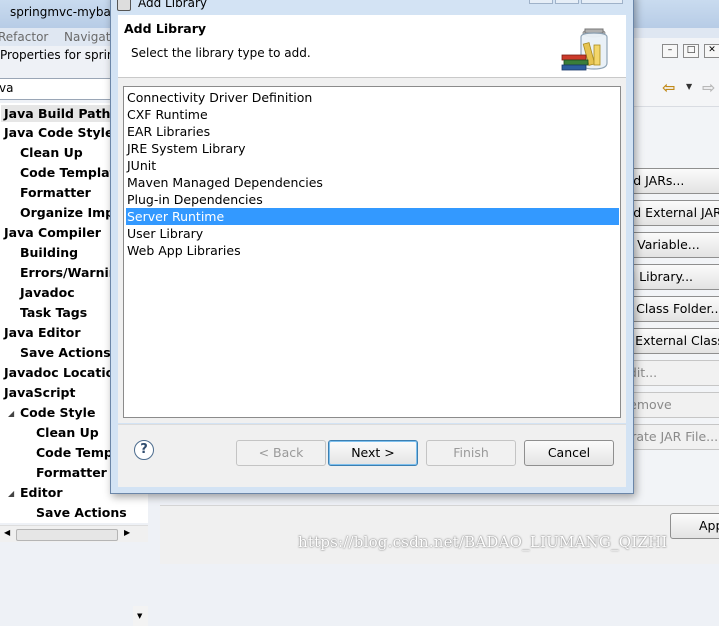 The width and height of the screenshot is (719, 626). What do you see at coordinates (39, 392) in the screenshot?
I see `tree-item: JavaScript` at bounding box center [39, 392].